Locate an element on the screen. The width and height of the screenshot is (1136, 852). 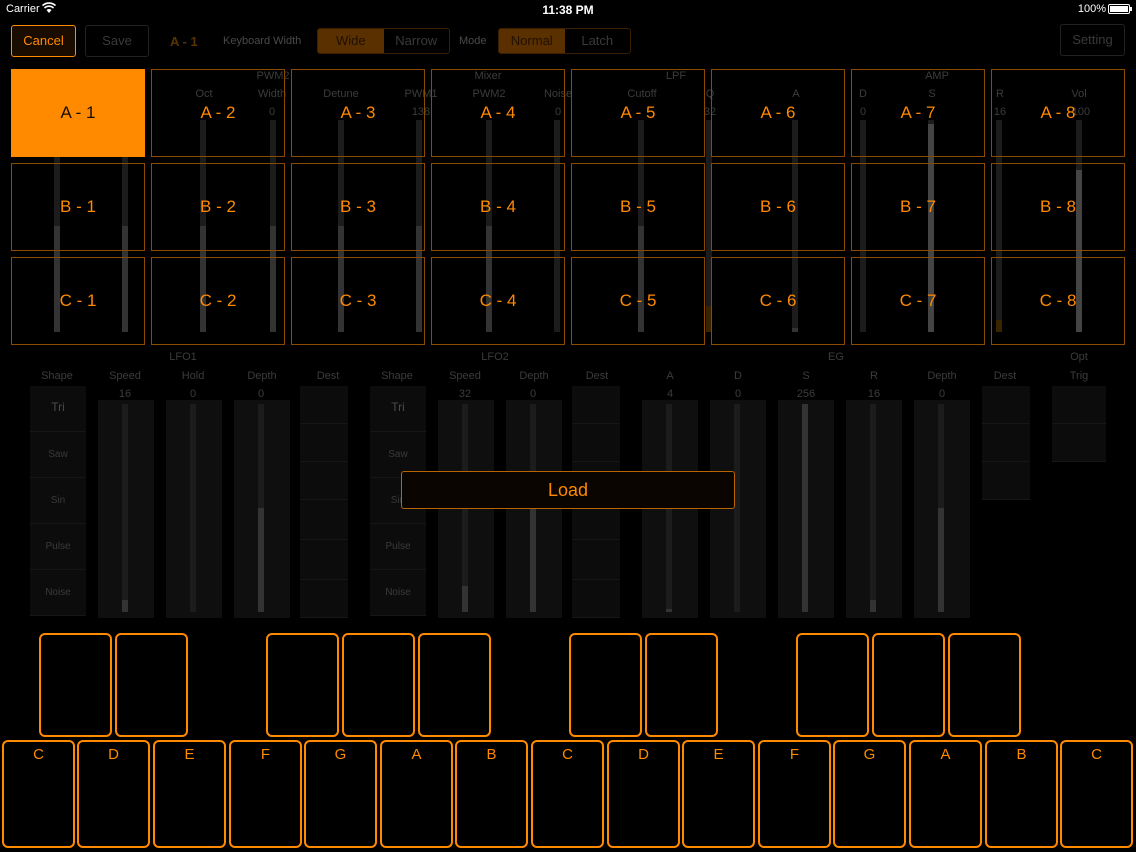
keyboard-width-segmented: Wide Narrow is located at coordinates (383, 41).